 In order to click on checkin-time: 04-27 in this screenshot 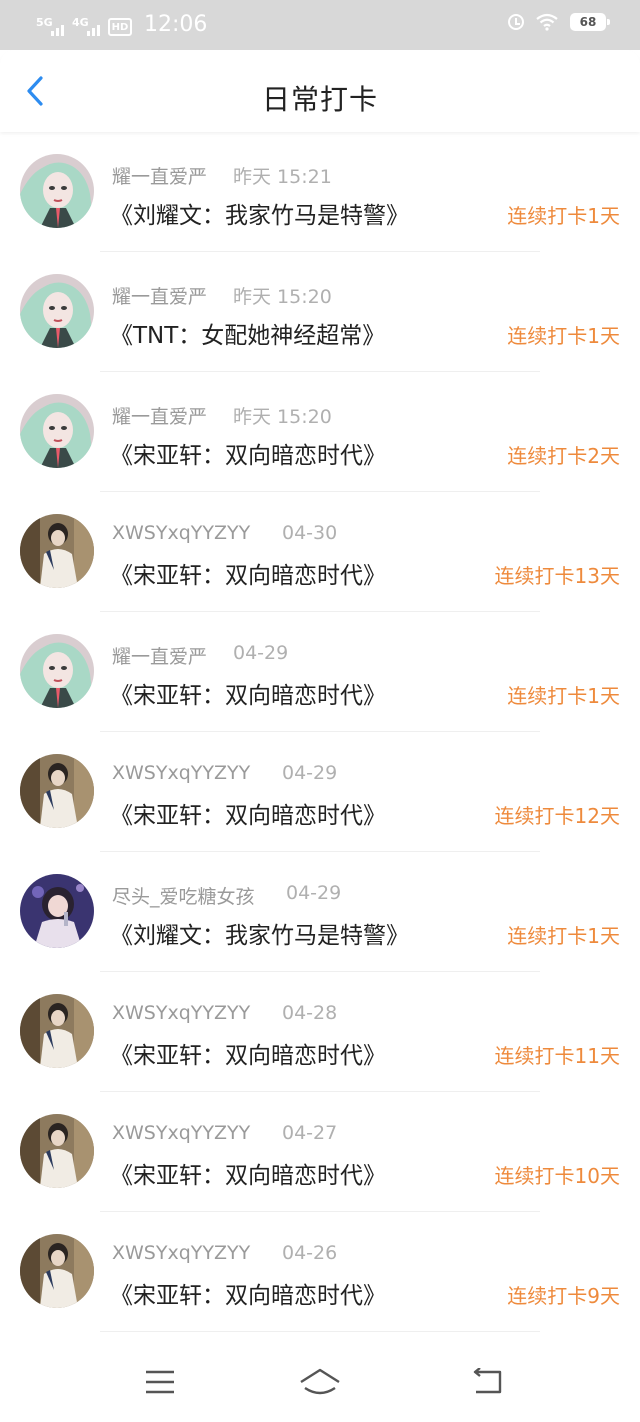, I will do `click(310, 1133)`.